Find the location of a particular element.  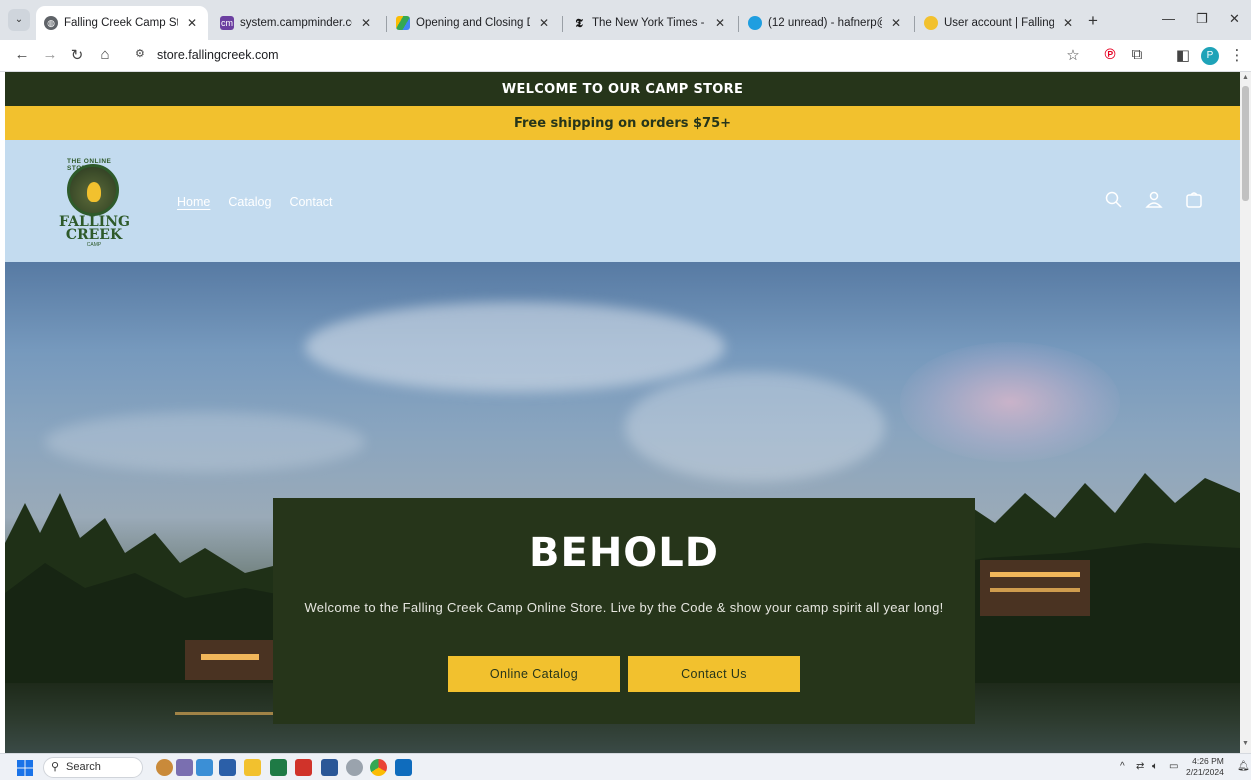

tab-title: Opening and Closing Days - is located at coordinates (473, 23).